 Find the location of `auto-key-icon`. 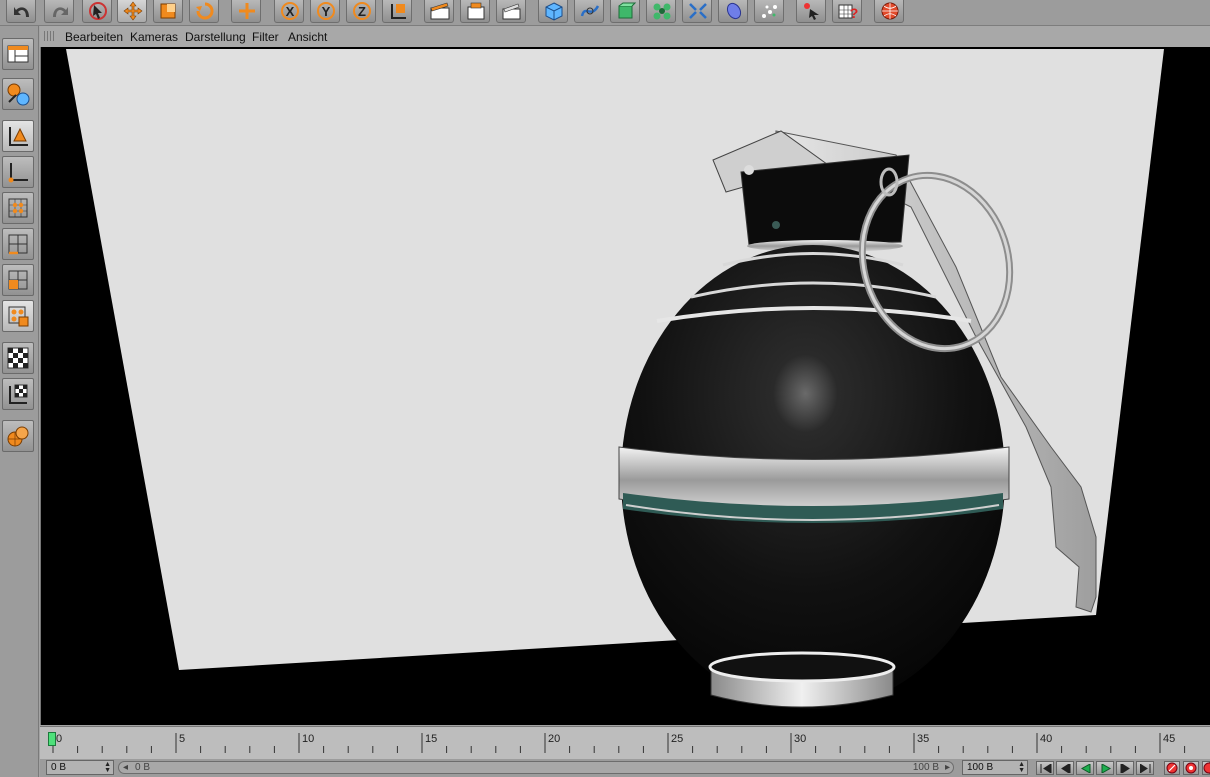

auto-key-icon is located at coordinates (1191, 768).